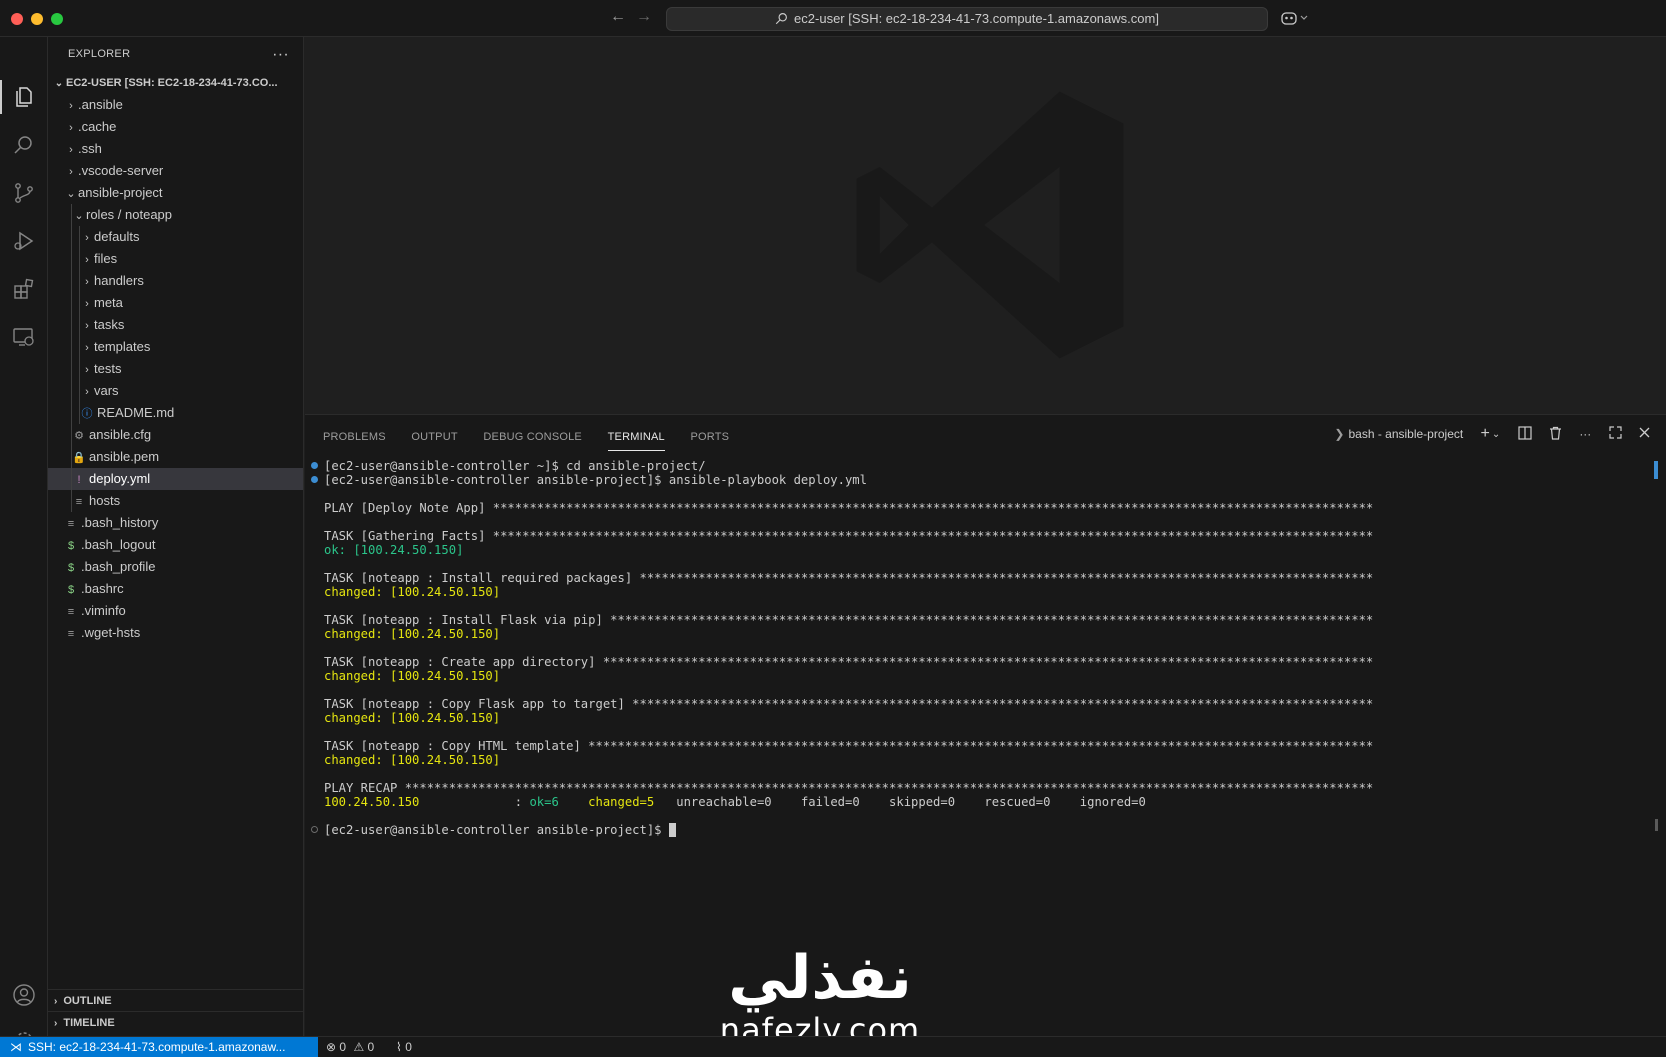  What do you see at coordinates (394, 550) in the screenshot?
I see `terminal-line: ok: [100.24.50.150]` at bounding box center [394, 550].